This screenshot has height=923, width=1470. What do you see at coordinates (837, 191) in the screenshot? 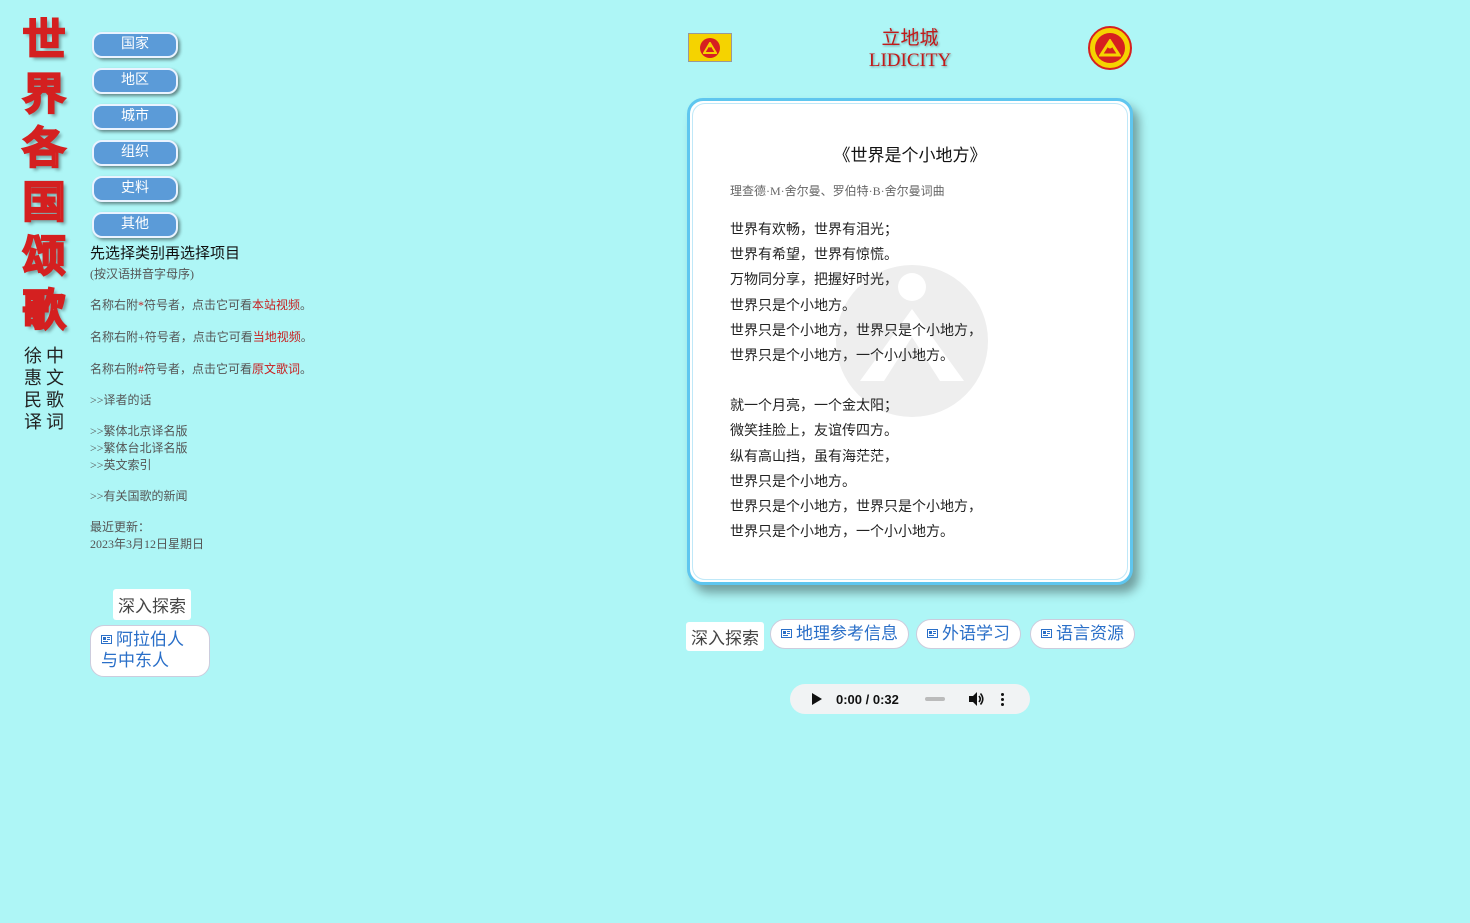
I see `song-credit: 理查德·M·舍尔曼、罗伯特·B·舍尔曼词曲` at bounding box center [837, 191].